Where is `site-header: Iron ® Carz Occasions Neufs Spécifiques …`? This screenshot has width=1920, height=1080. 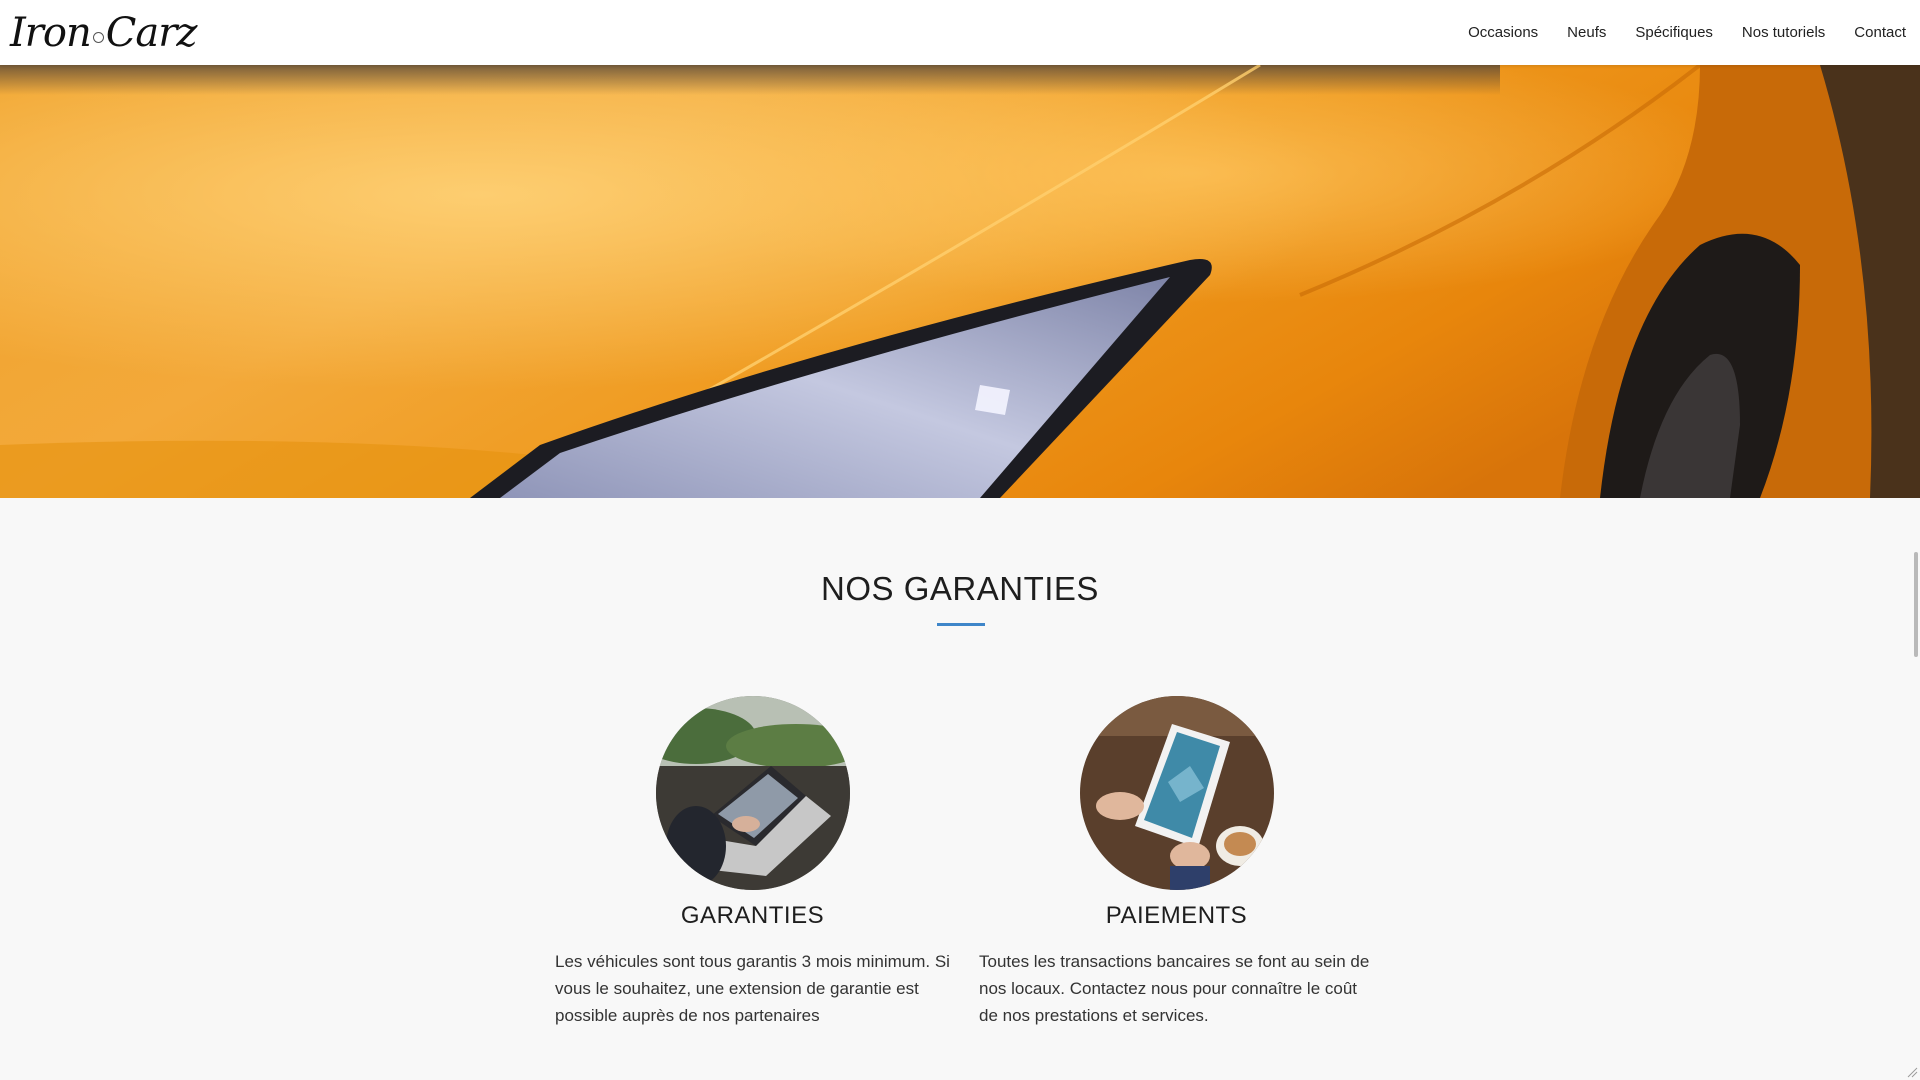 site-header: Iron ® Carz Occasions Neufs Spécifiques … is located at coordinates (960, 32).